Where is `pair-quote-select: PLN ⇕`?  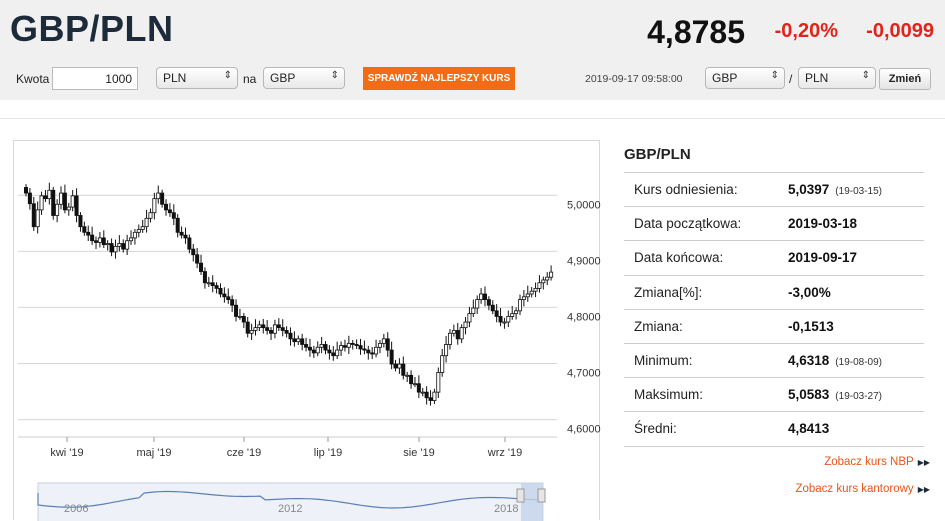 pair-quote-select: PLN ⇕ is located at coordinates (837, 78).